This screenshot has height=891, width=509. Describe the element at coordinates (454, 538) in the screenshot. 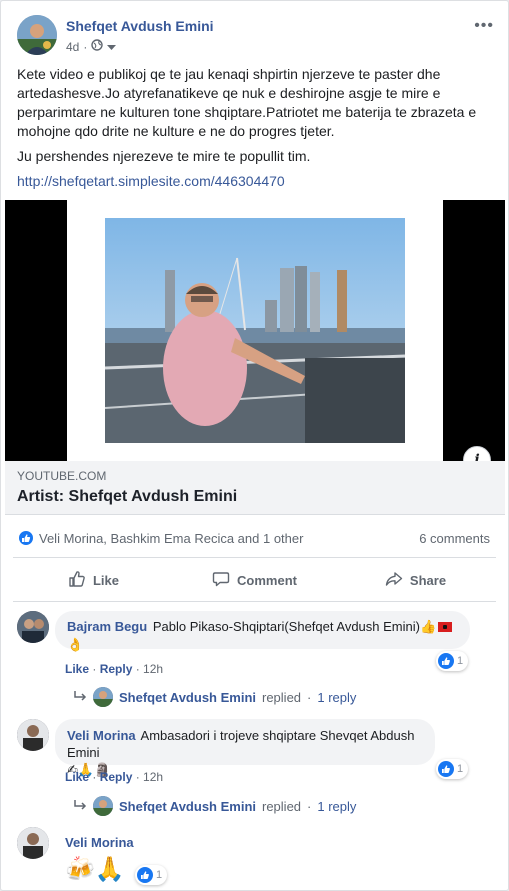

I see `comments-count: 6 comments` at that location.